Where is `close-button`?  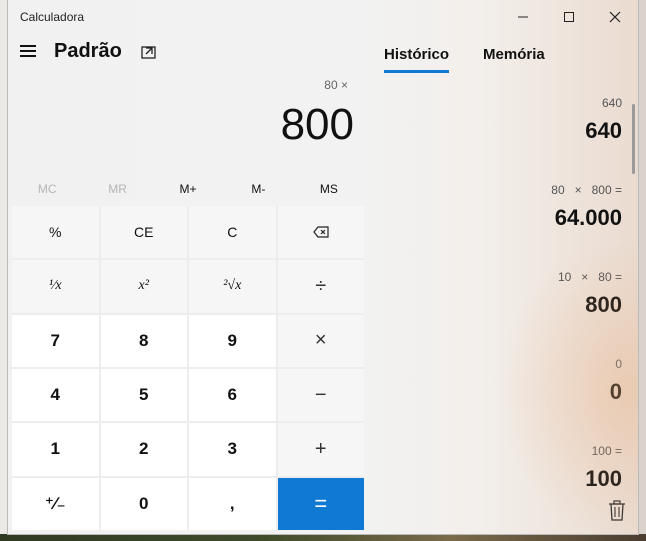
close-button is located at coordinates (615, 17).